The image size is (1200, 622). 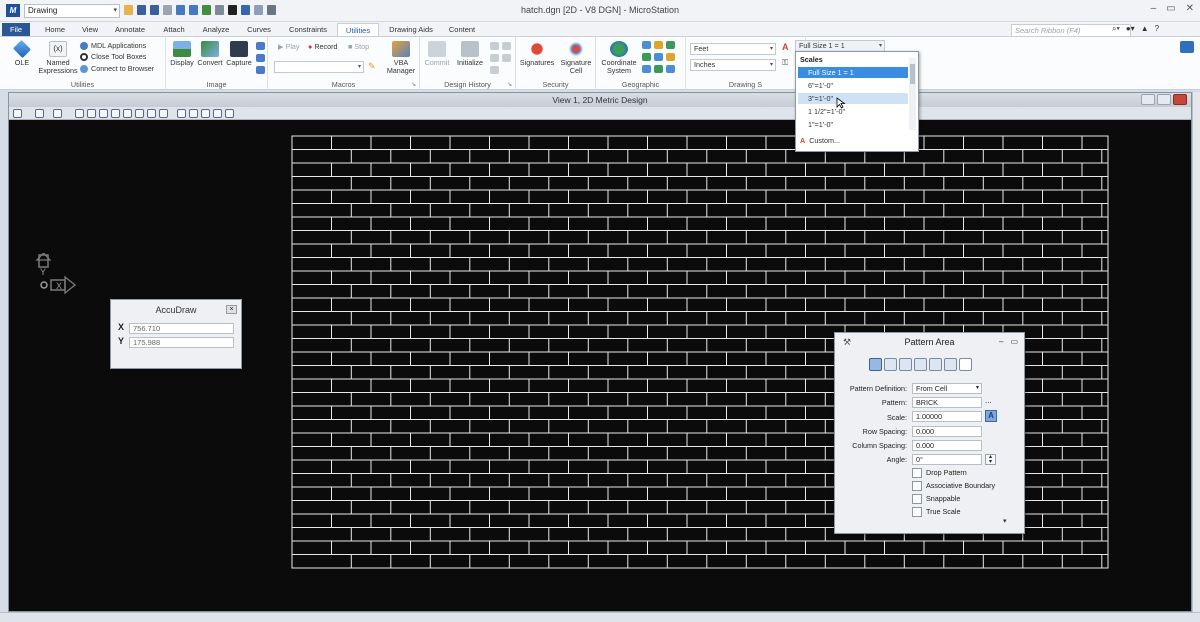 I want to click on connect-to-browser-button: Connect to Browser, so click(x=117, y=69).